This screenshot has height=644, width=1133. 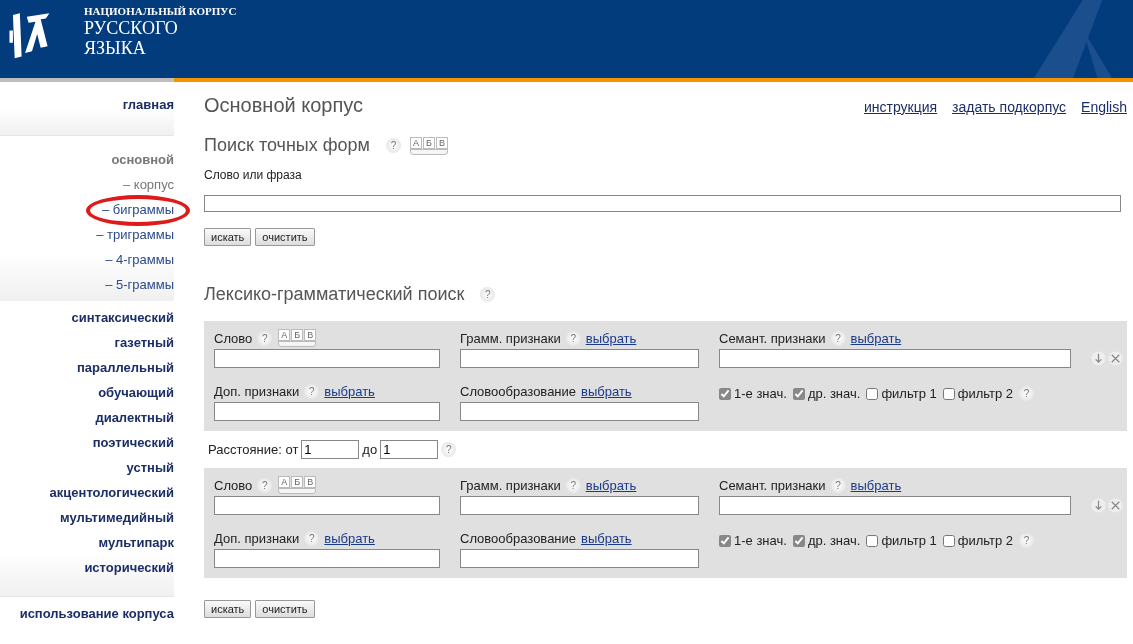 I want to click on section-title: Поиск точных форм, so click(x=287, y=145).